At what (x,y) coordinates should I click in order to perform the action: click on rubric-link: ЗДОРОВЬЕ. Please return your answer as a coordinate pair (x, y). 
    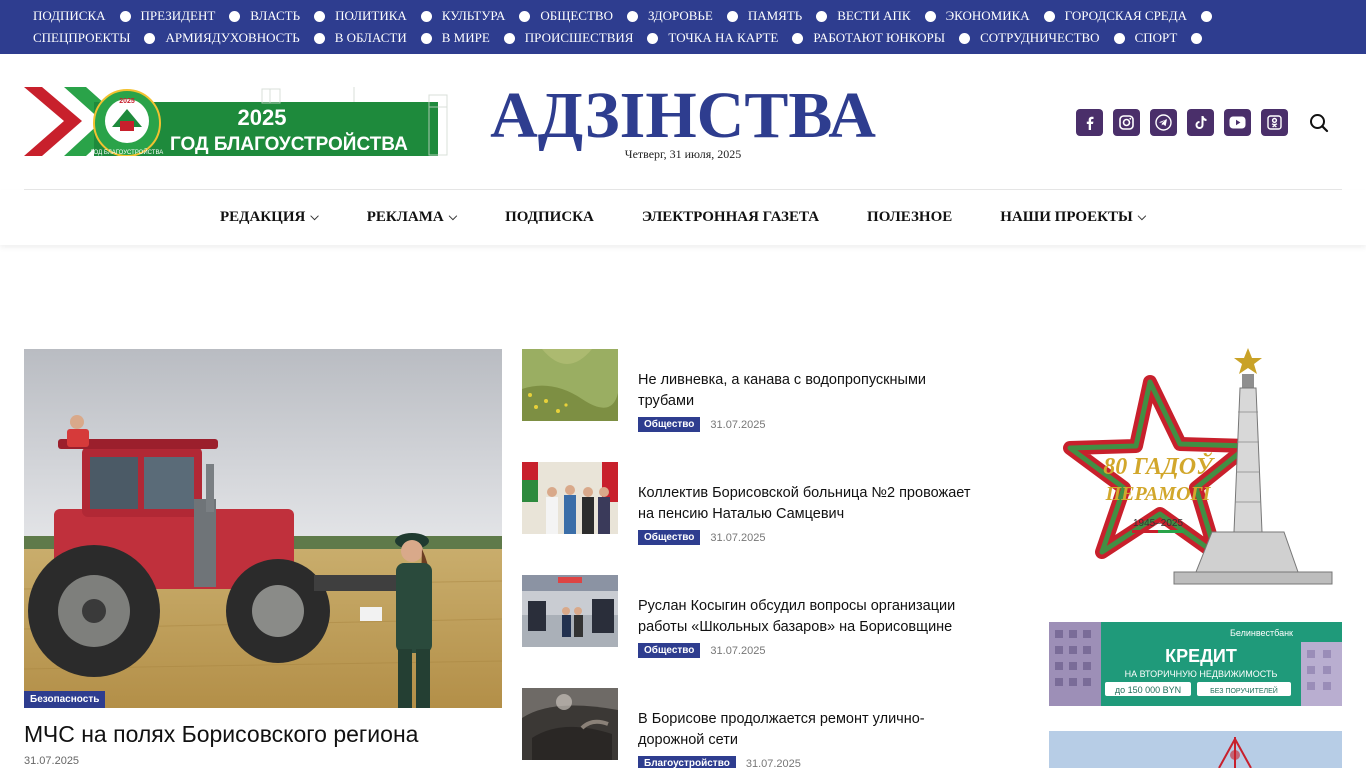
    Looking at the image, I should click on (698, 16).